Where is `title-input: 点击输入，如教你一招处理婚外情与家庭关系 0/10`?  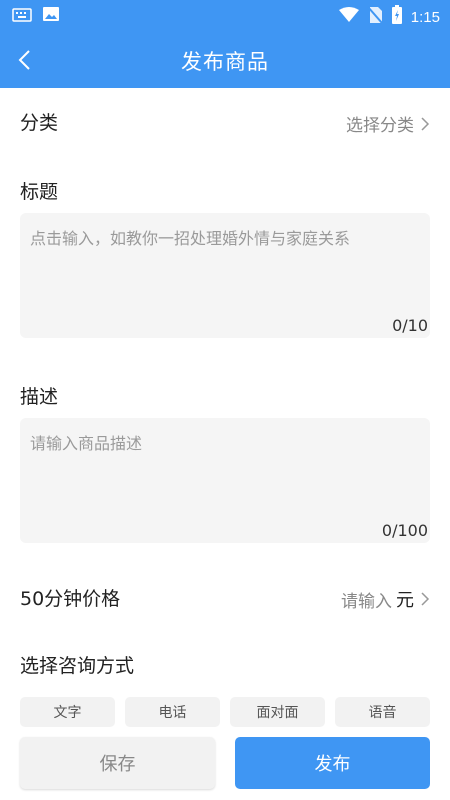 title-input: 点击输入，如教你一招处理婚外情与家庭关系 0/10 is located at coordinates (225, 275).